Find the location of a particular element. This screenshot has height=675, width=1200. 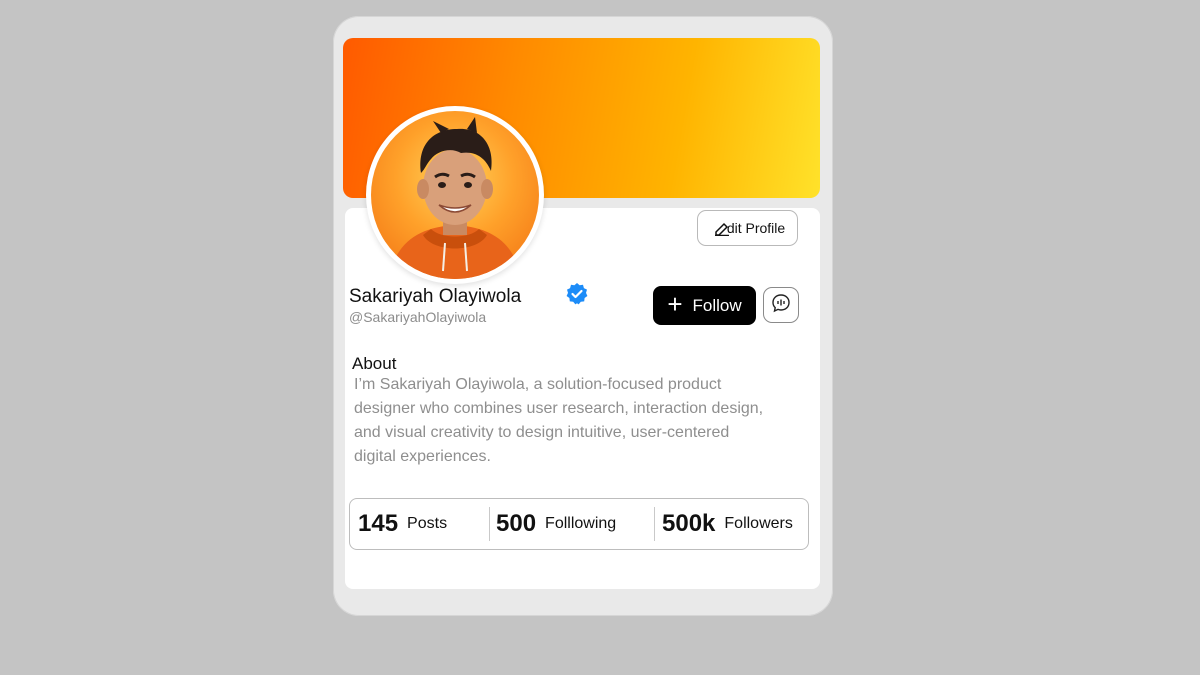

stat-posts: 145 Posts is located at coordinates (402, 524).